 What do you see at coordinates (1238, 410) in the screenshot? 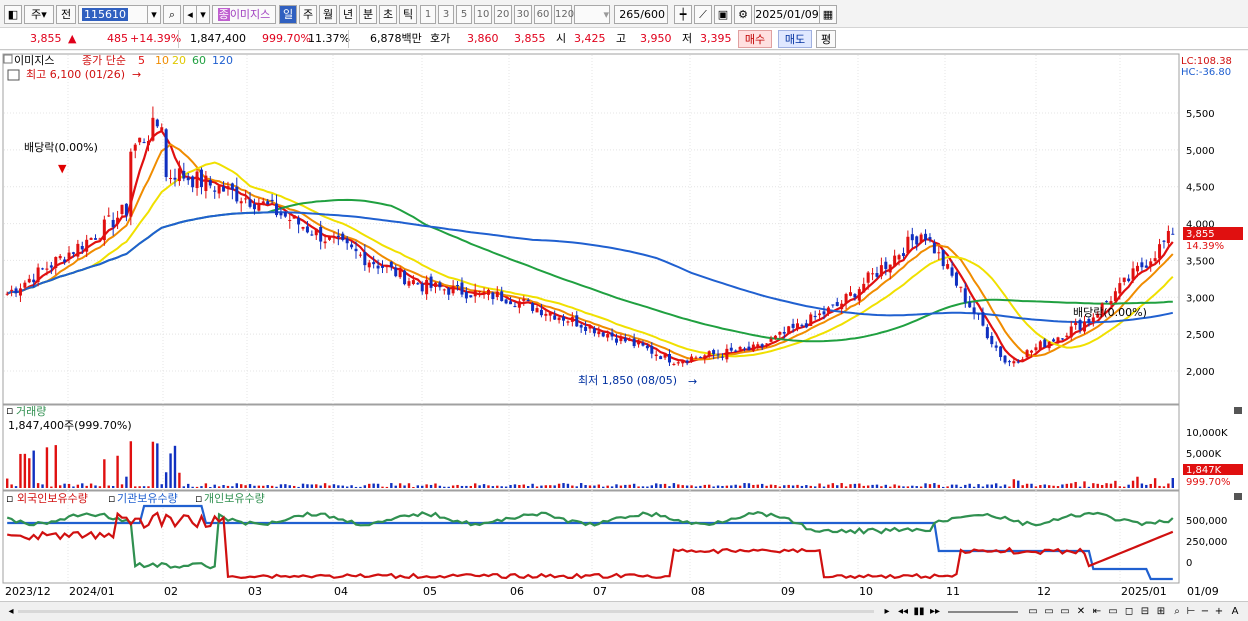
I see `volume-panel-close-icon` at bounding box center [1238, 410].